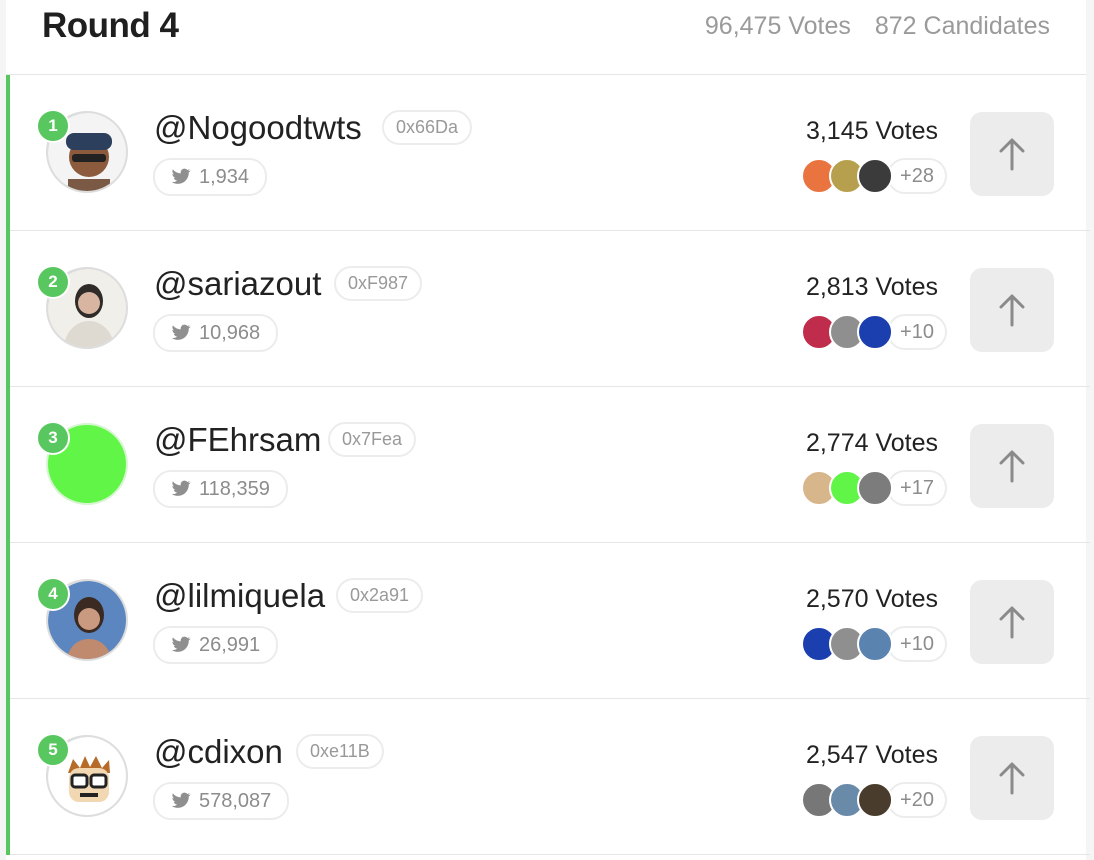 The image size is (1094, 860). What do you see at coordinates (230, 332) in the screenshot?
I see `follower-count: 10,968` at bounding box center [230, 332].